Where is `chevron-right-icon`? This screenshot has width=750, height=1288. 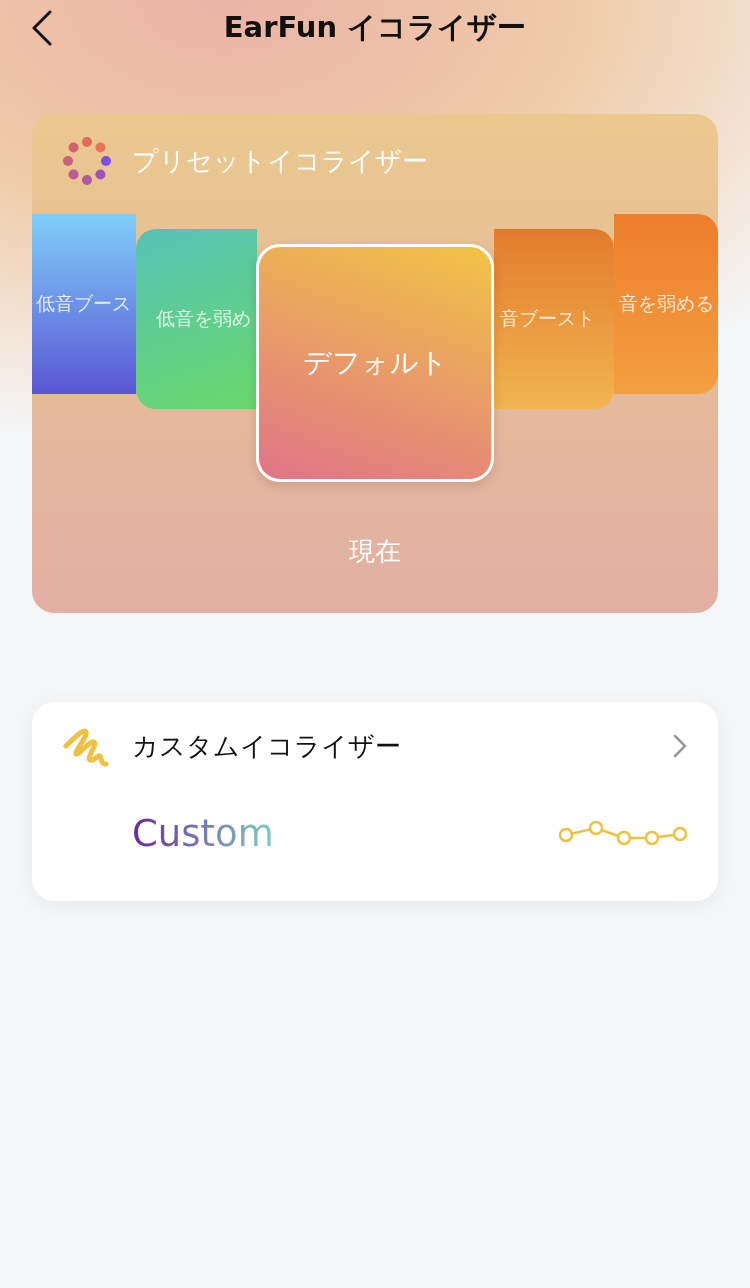 chevron-right-icon is located at coordinates (680, 746).